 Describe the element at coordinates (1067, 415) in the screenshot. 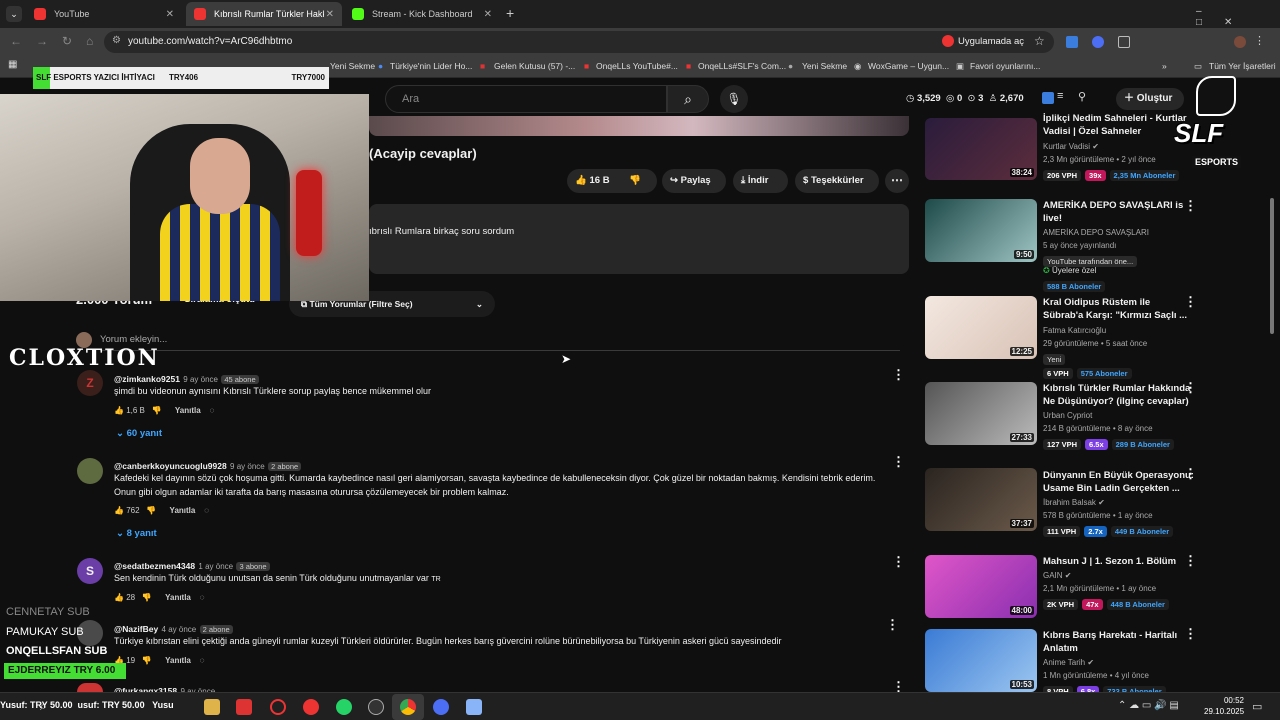

I see `channel-name: Urban Cypriot` at that location.